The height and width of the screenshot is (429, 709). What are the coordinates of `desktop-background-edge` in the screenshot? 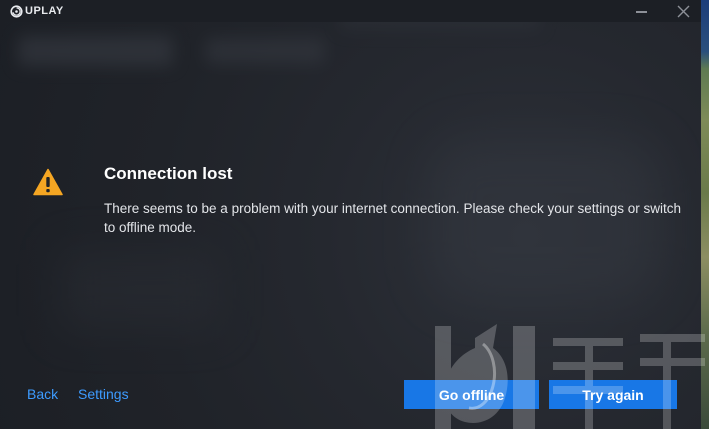 It's located at (705, 214).